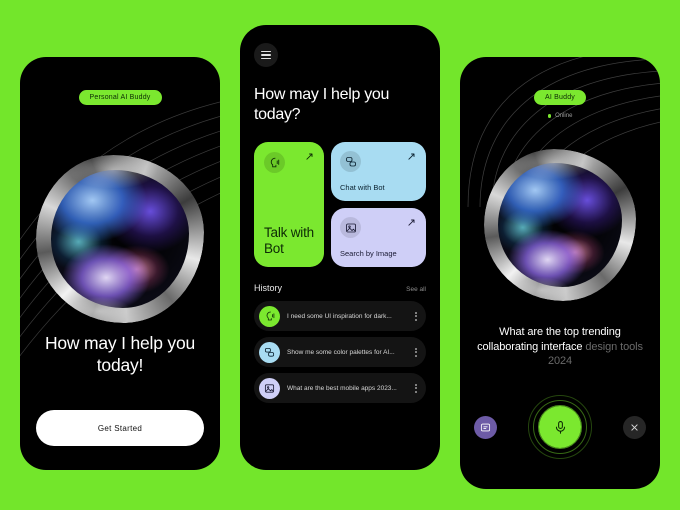 Image resolution: width=680 pixels, height=510 pixels. What do you see at coordinates (340, 288) in the screenshot?
I see `history-header: History See all` at bounding box center [340, 288].